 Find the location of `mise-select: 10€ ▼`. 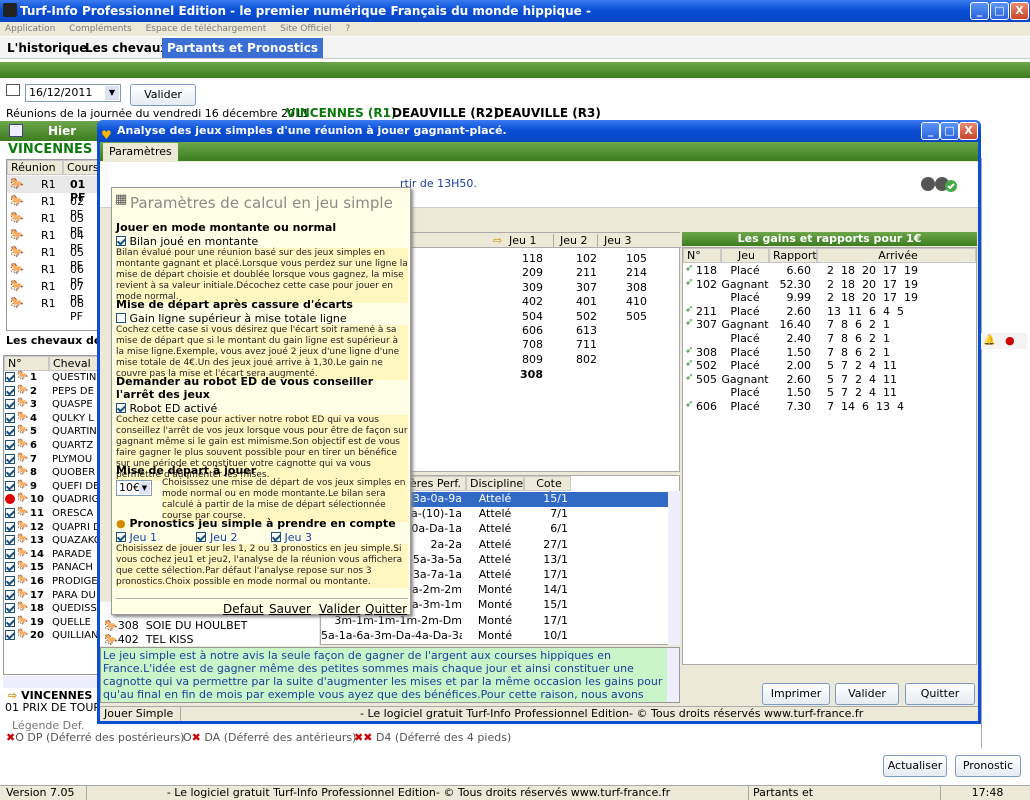

mise-select: 10€ ▼ is located at coordinates (134, 488).